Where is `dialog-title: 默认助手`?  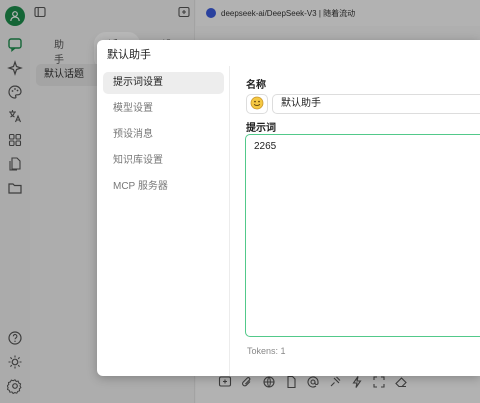
dialog-title: 默认助手 is located at coordinates (129, 55).